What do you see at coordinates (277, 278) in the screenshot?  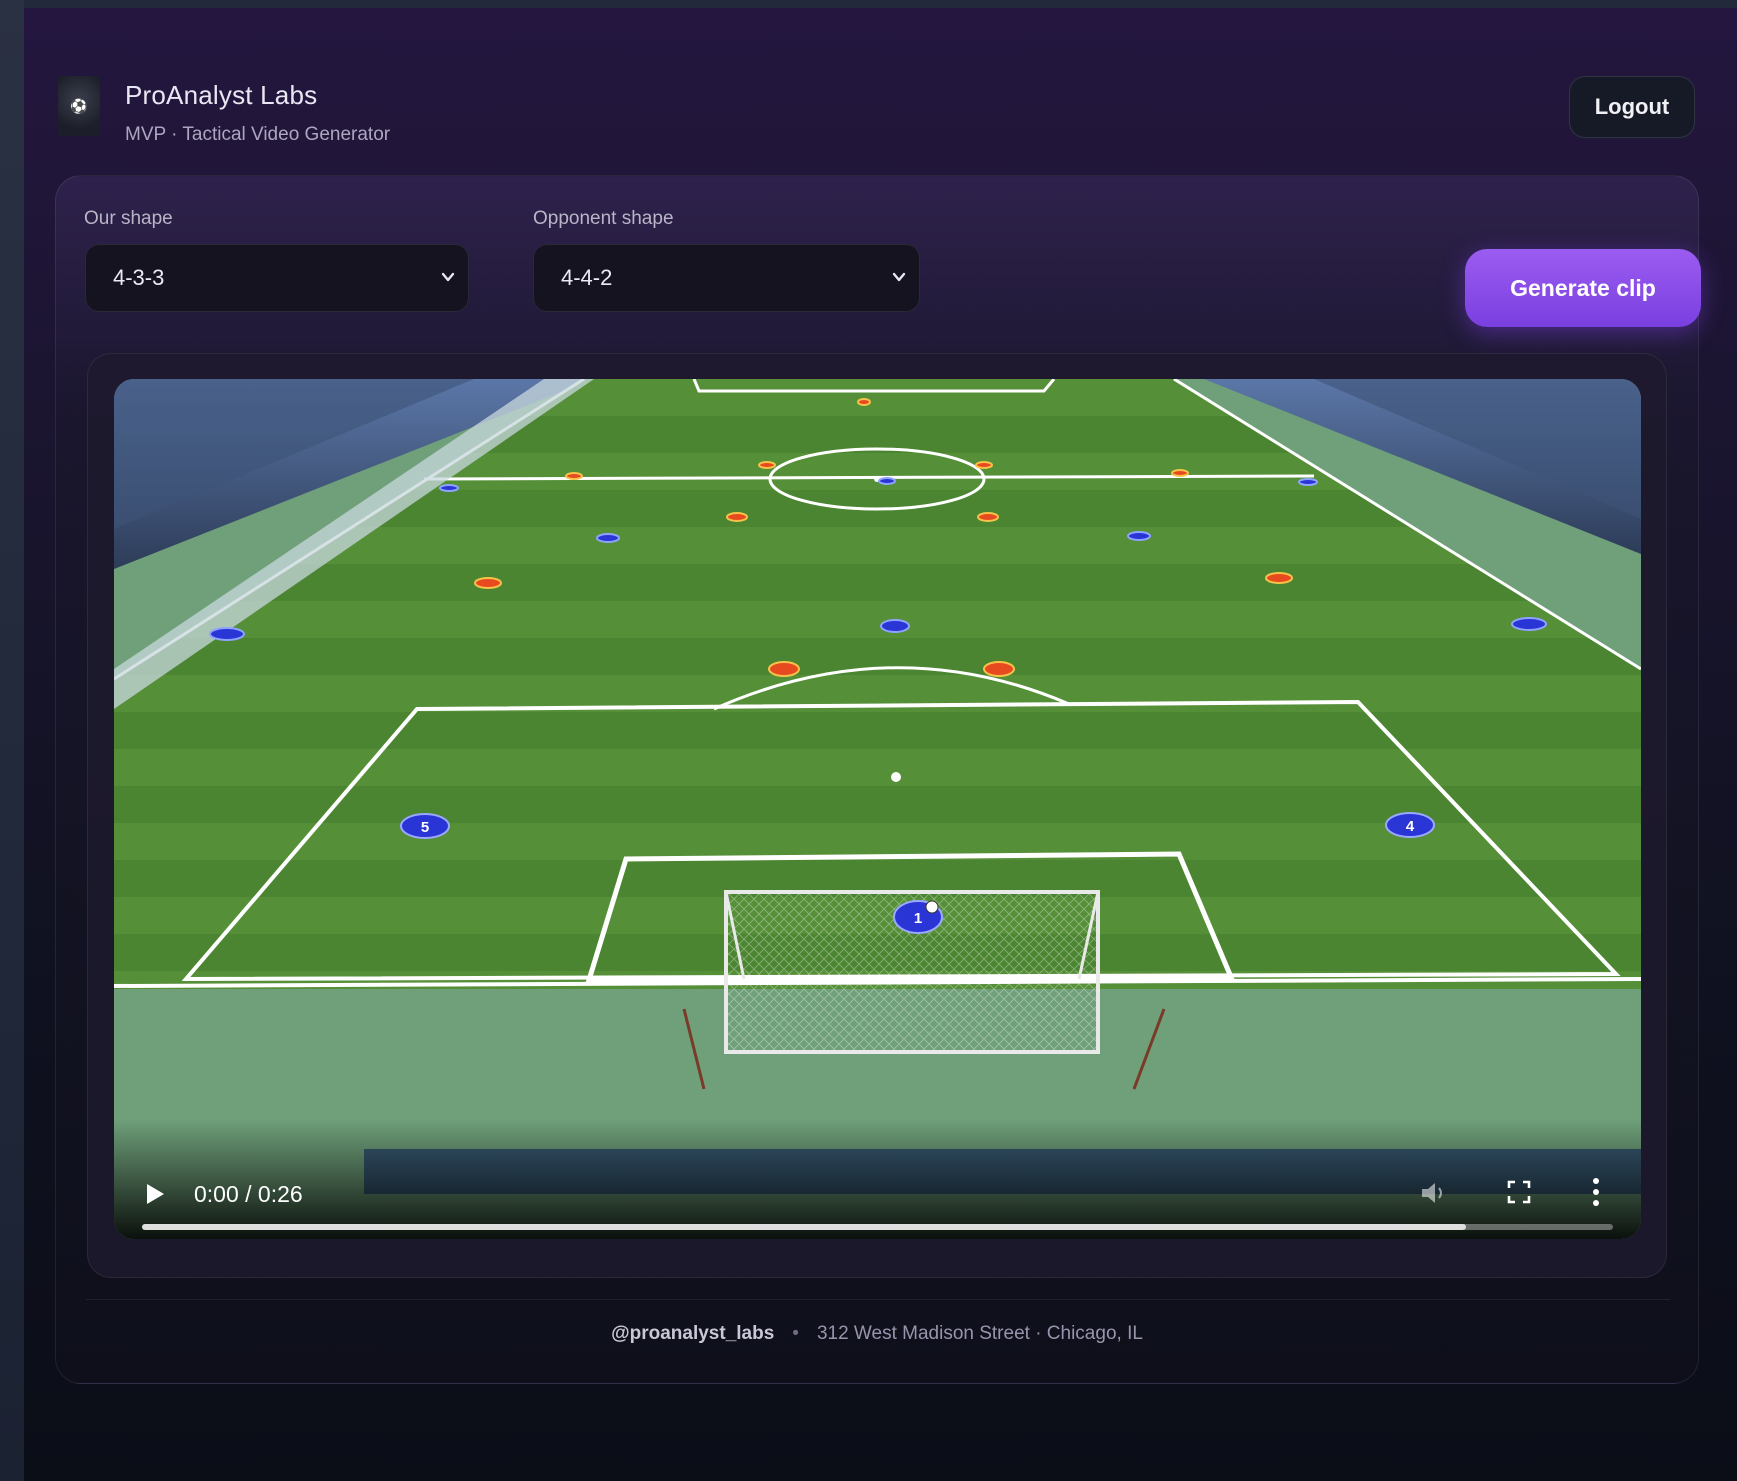 I see `our-shape-select: 4-3-3` at bounding box center [277, 278].